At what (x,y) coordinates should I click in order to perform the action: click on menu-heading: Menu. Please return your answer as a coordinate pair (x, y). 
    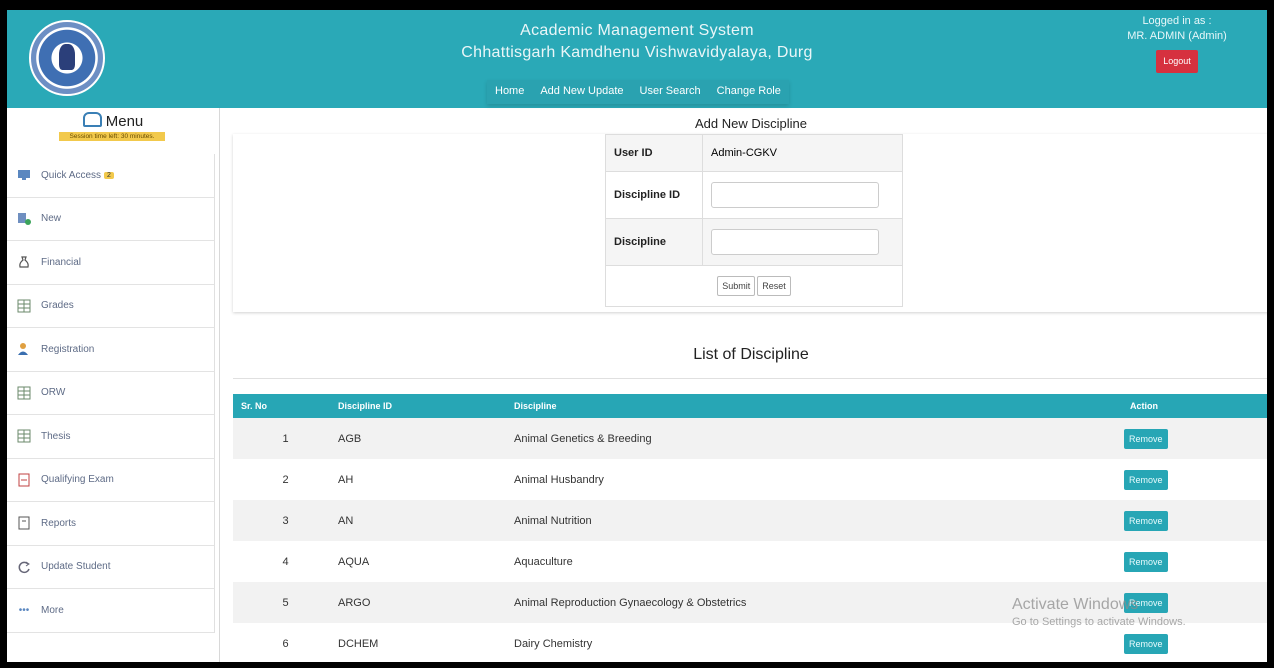
    Looking at the image, I should click on (113, 121).